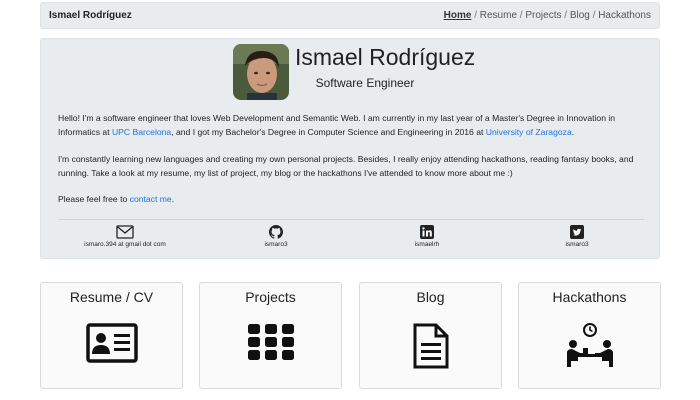  I want to click on twitter-icon, so click(577, 232).